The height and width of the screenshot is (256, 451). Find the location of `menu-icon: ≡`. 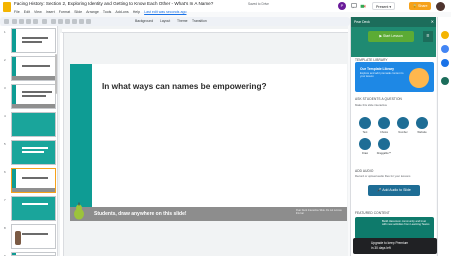

menu-icon: ≡ is located at coordinates (428, 36).